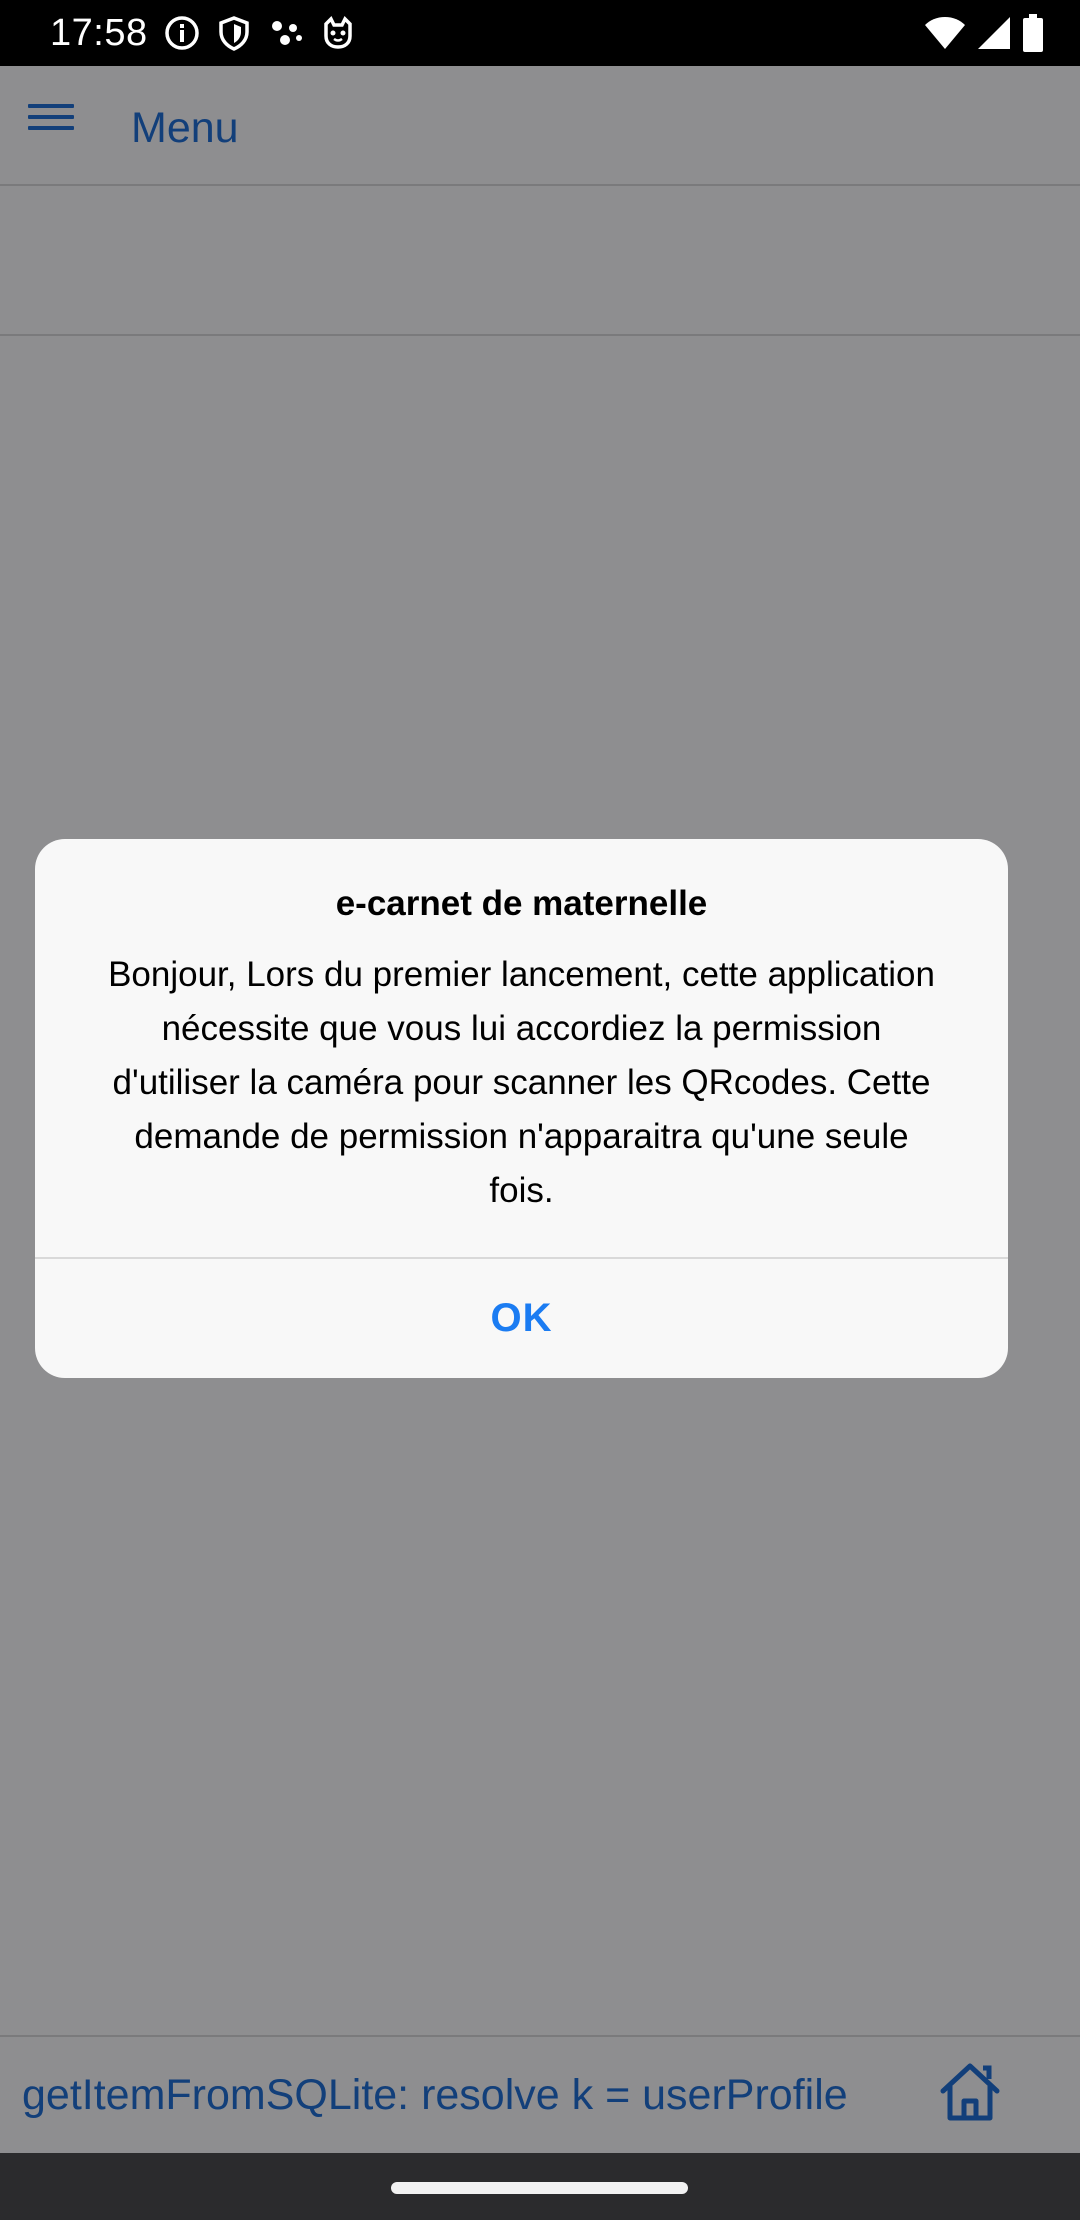 The image size is (1080, 2220). I want to click on dialog-title: e-carnet de maternelle, so click(521, 903).